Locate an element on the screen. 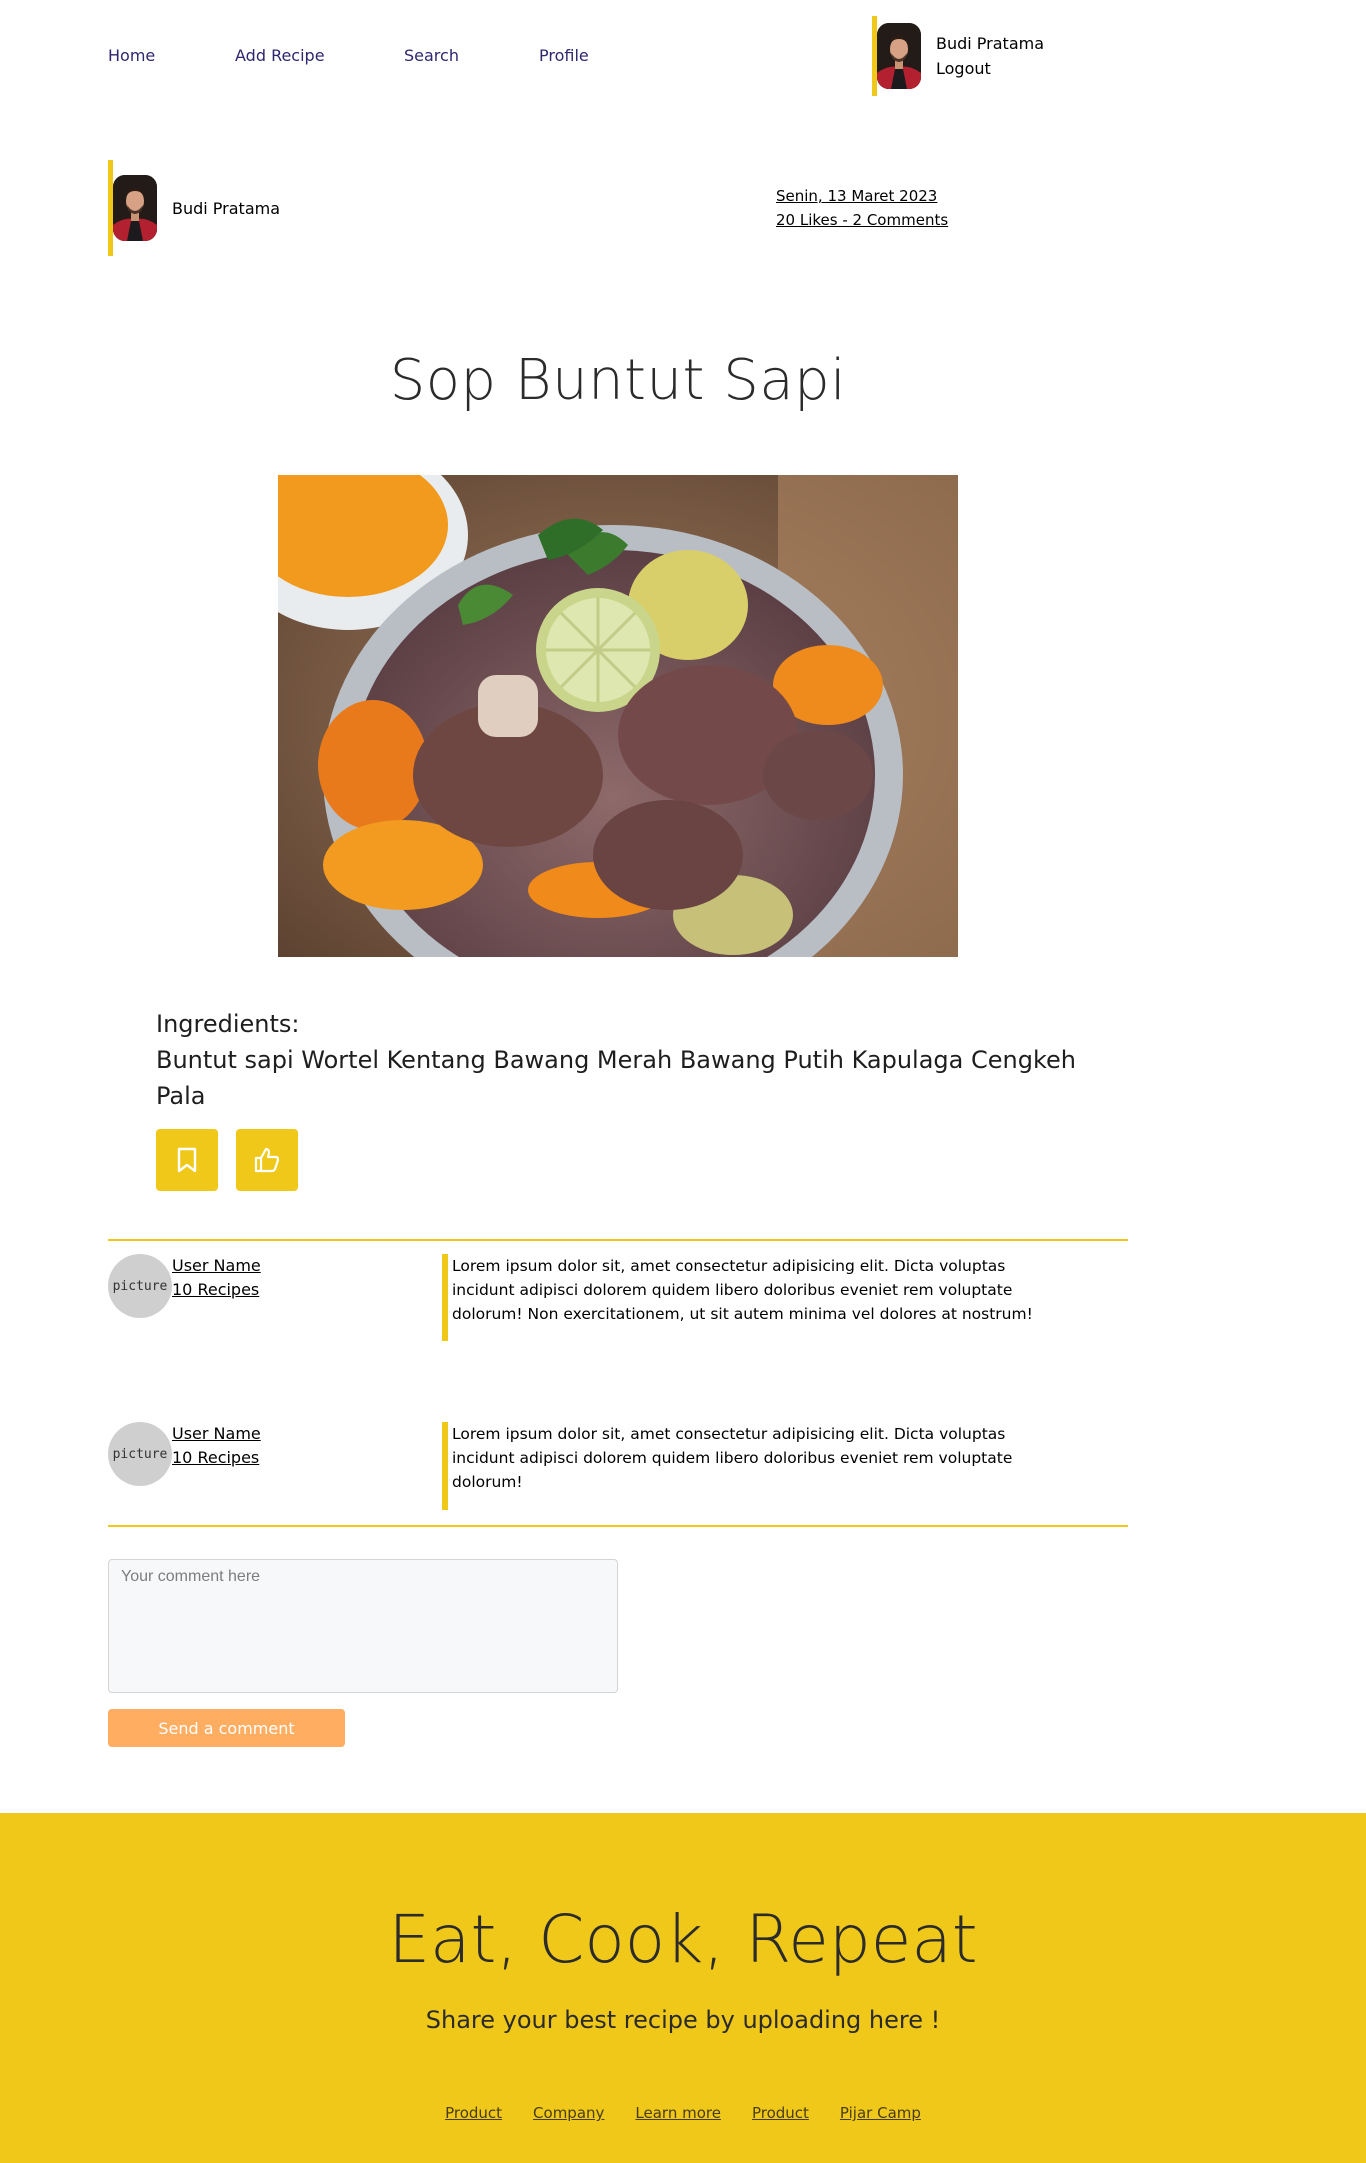  bookmark-icon is located at coordinates (187, 1160).